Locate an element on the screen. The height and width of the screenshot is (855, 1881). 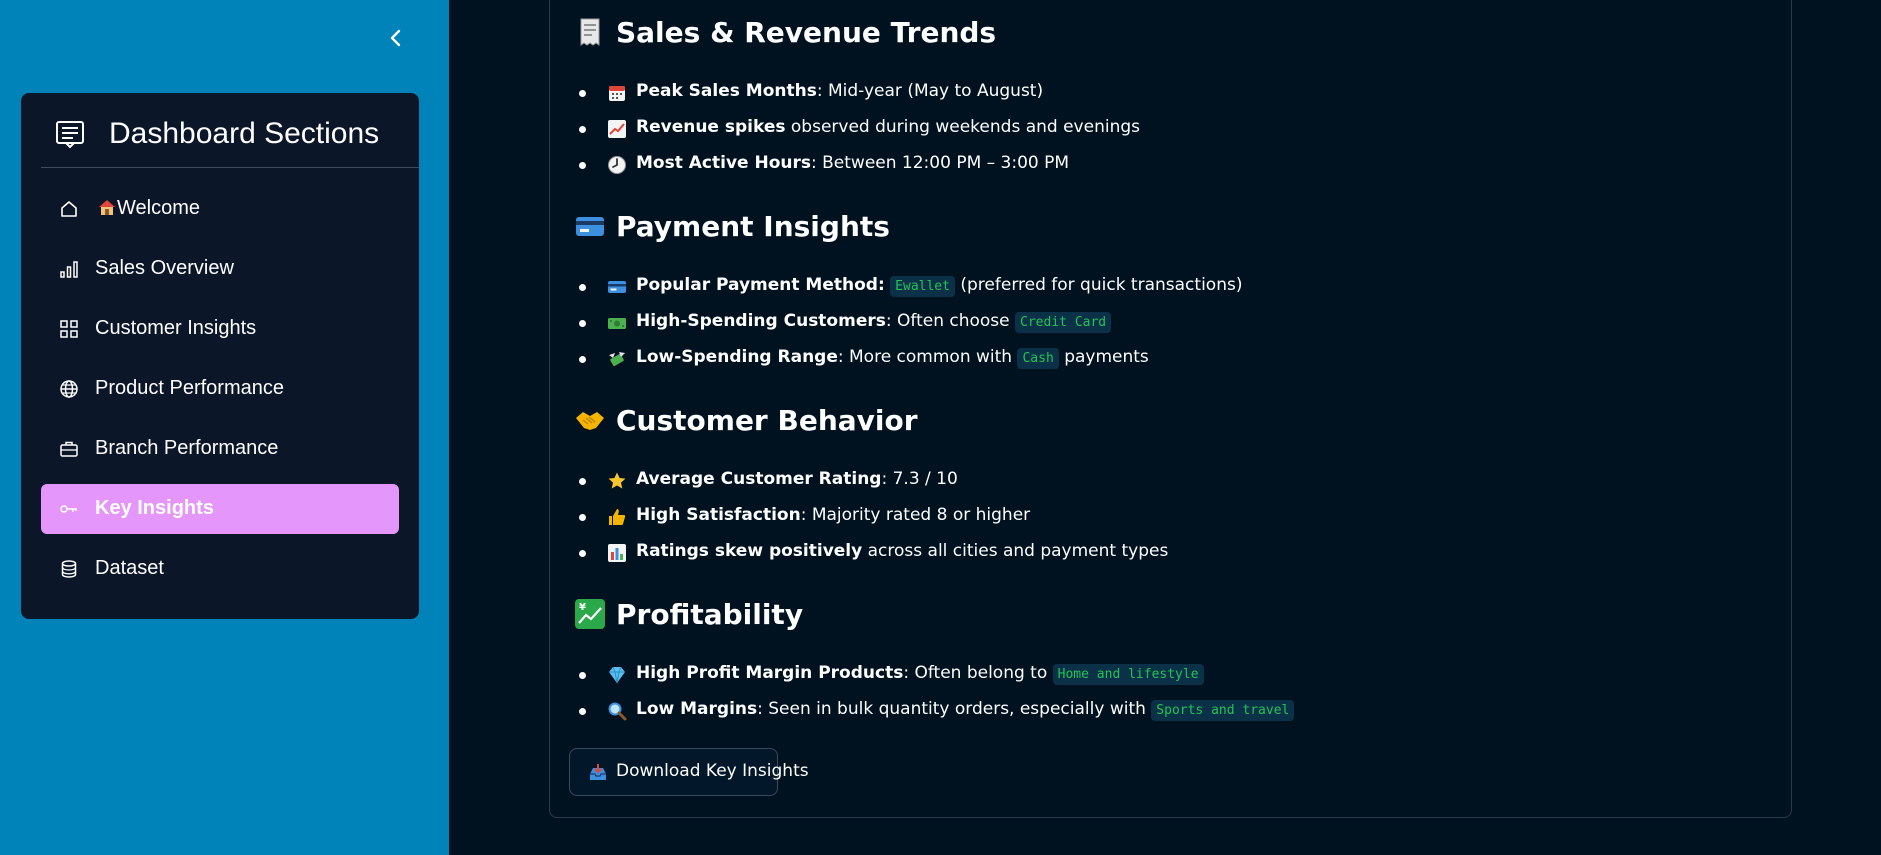
section-title: Payment Insights is located at coordinates (753, 226).